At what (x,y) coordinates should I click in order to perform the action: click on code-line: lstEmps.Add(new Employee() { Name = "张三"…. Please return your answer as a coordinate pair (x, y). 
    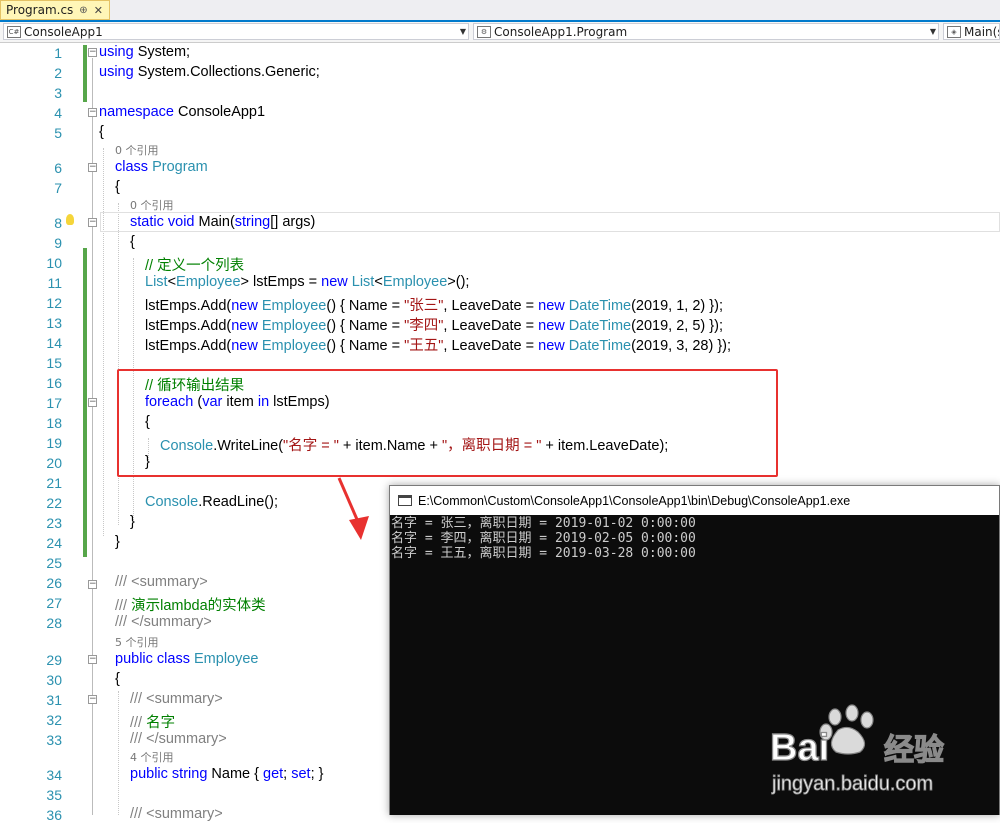
    Looking at the image, I should click on (434, 304).